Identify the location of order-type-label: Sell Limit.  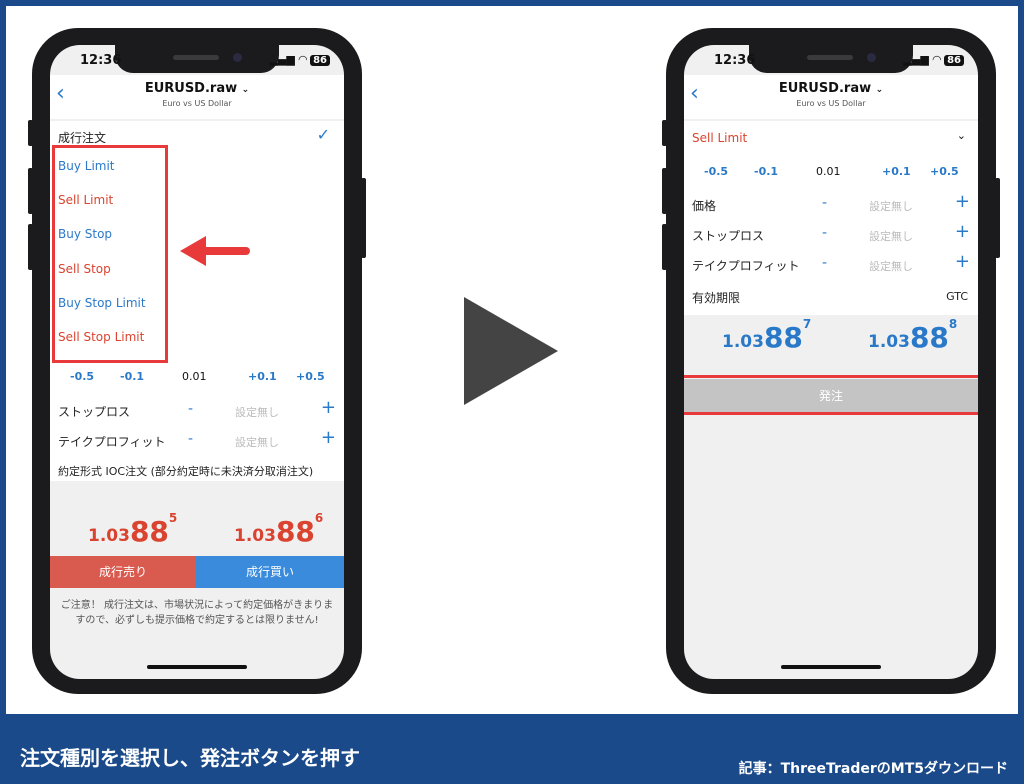
(720, 138).